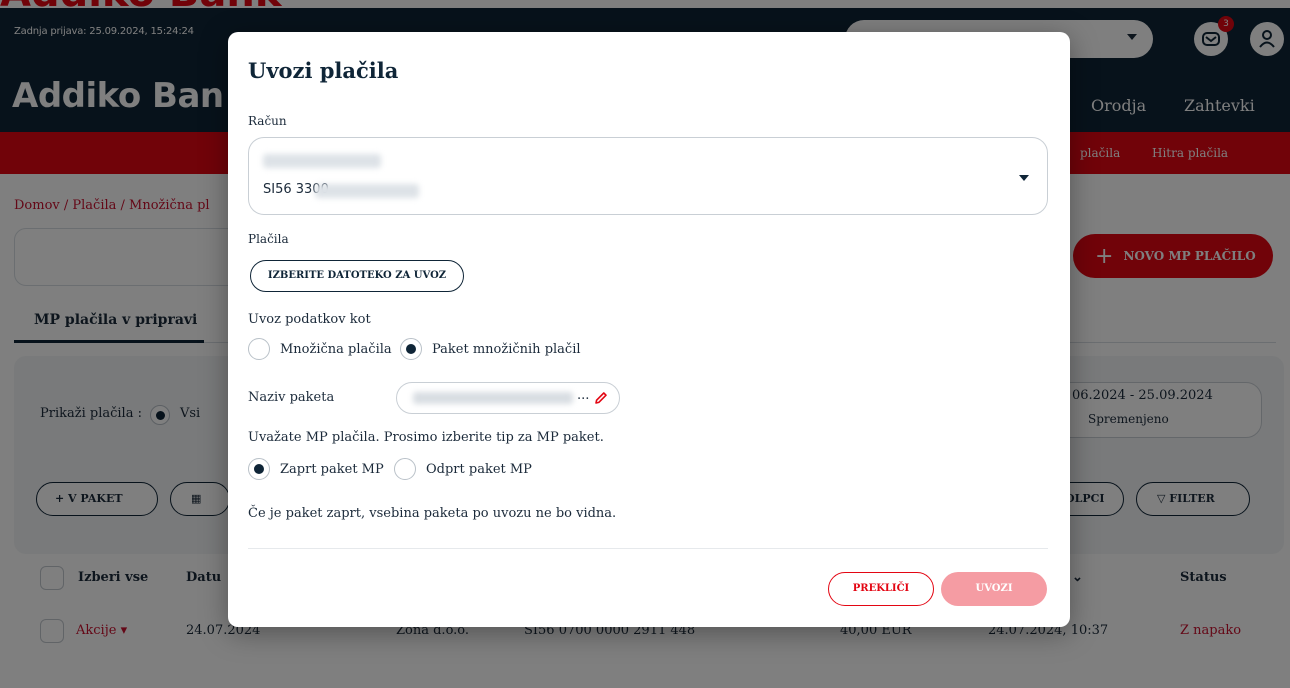 This screenshot has height=688, width=1290. What do you see at coordinates (405, 469) in the screenshot?
I see `radio-open-package` at bounding box center [405, 469].